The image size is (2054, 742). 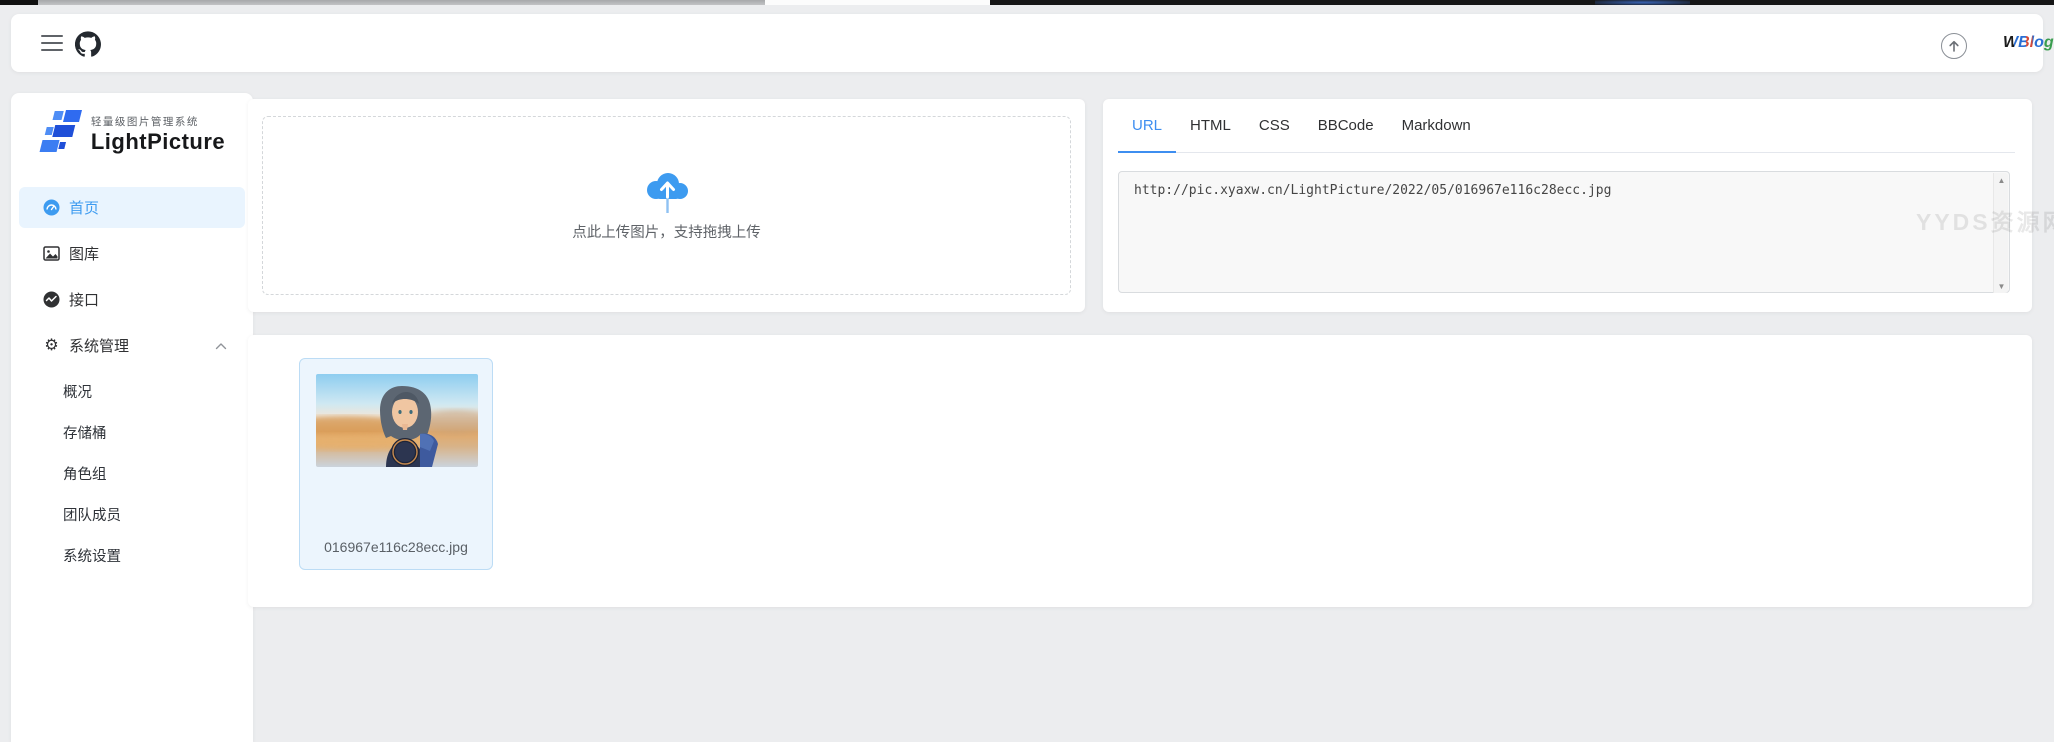 I want to click on sidebar-item-home: 首页, so click(x=132, y=207).